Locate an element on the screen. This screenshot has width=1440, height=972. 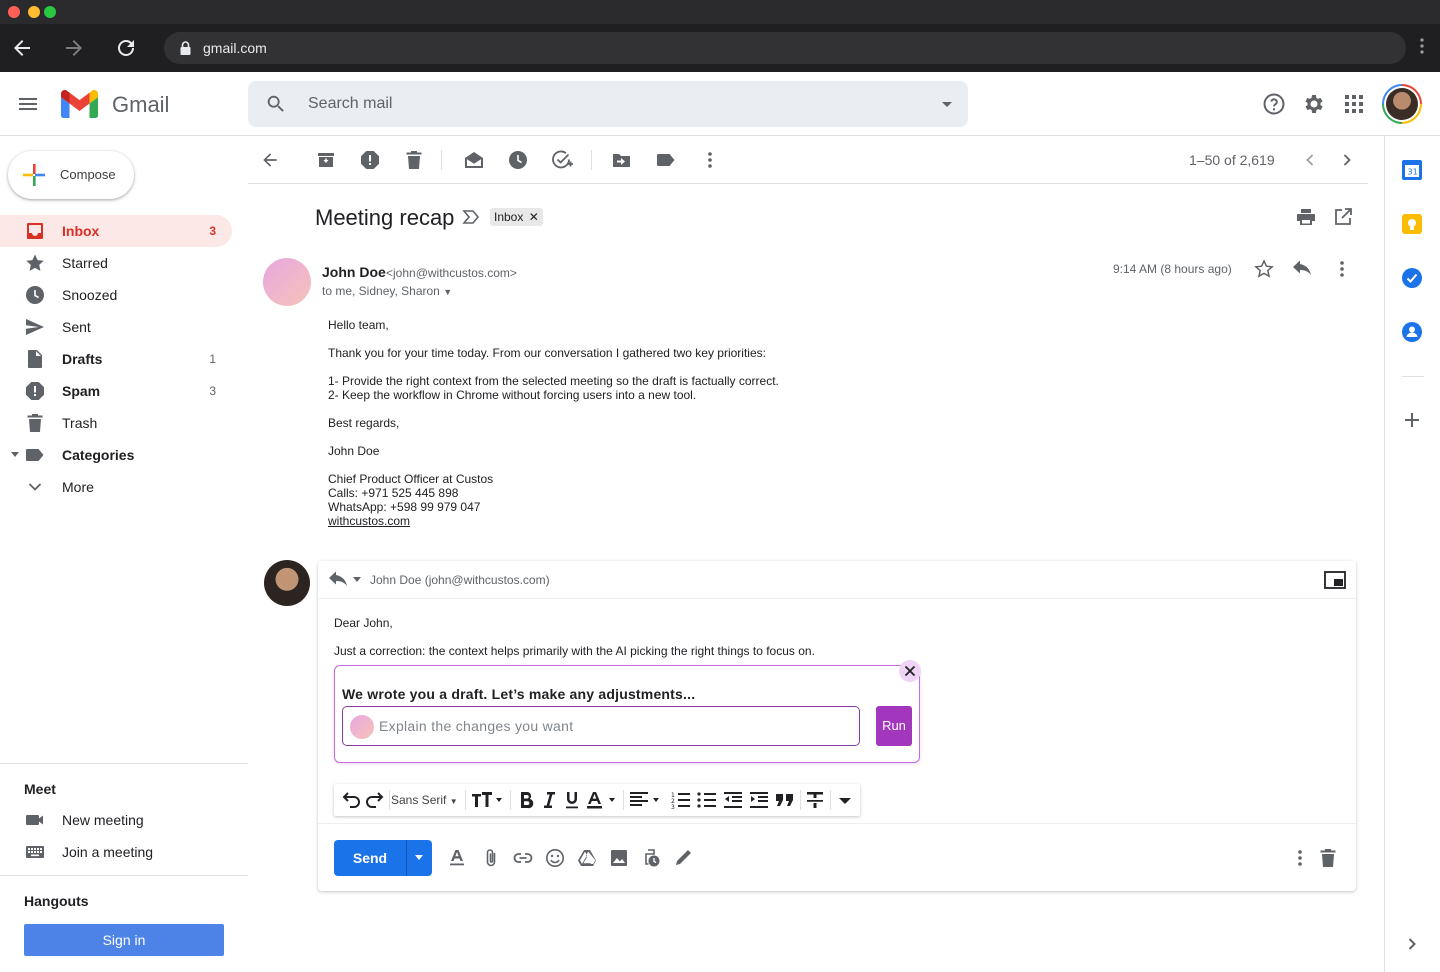
send-button: Send is located at coordinates (370, 858).